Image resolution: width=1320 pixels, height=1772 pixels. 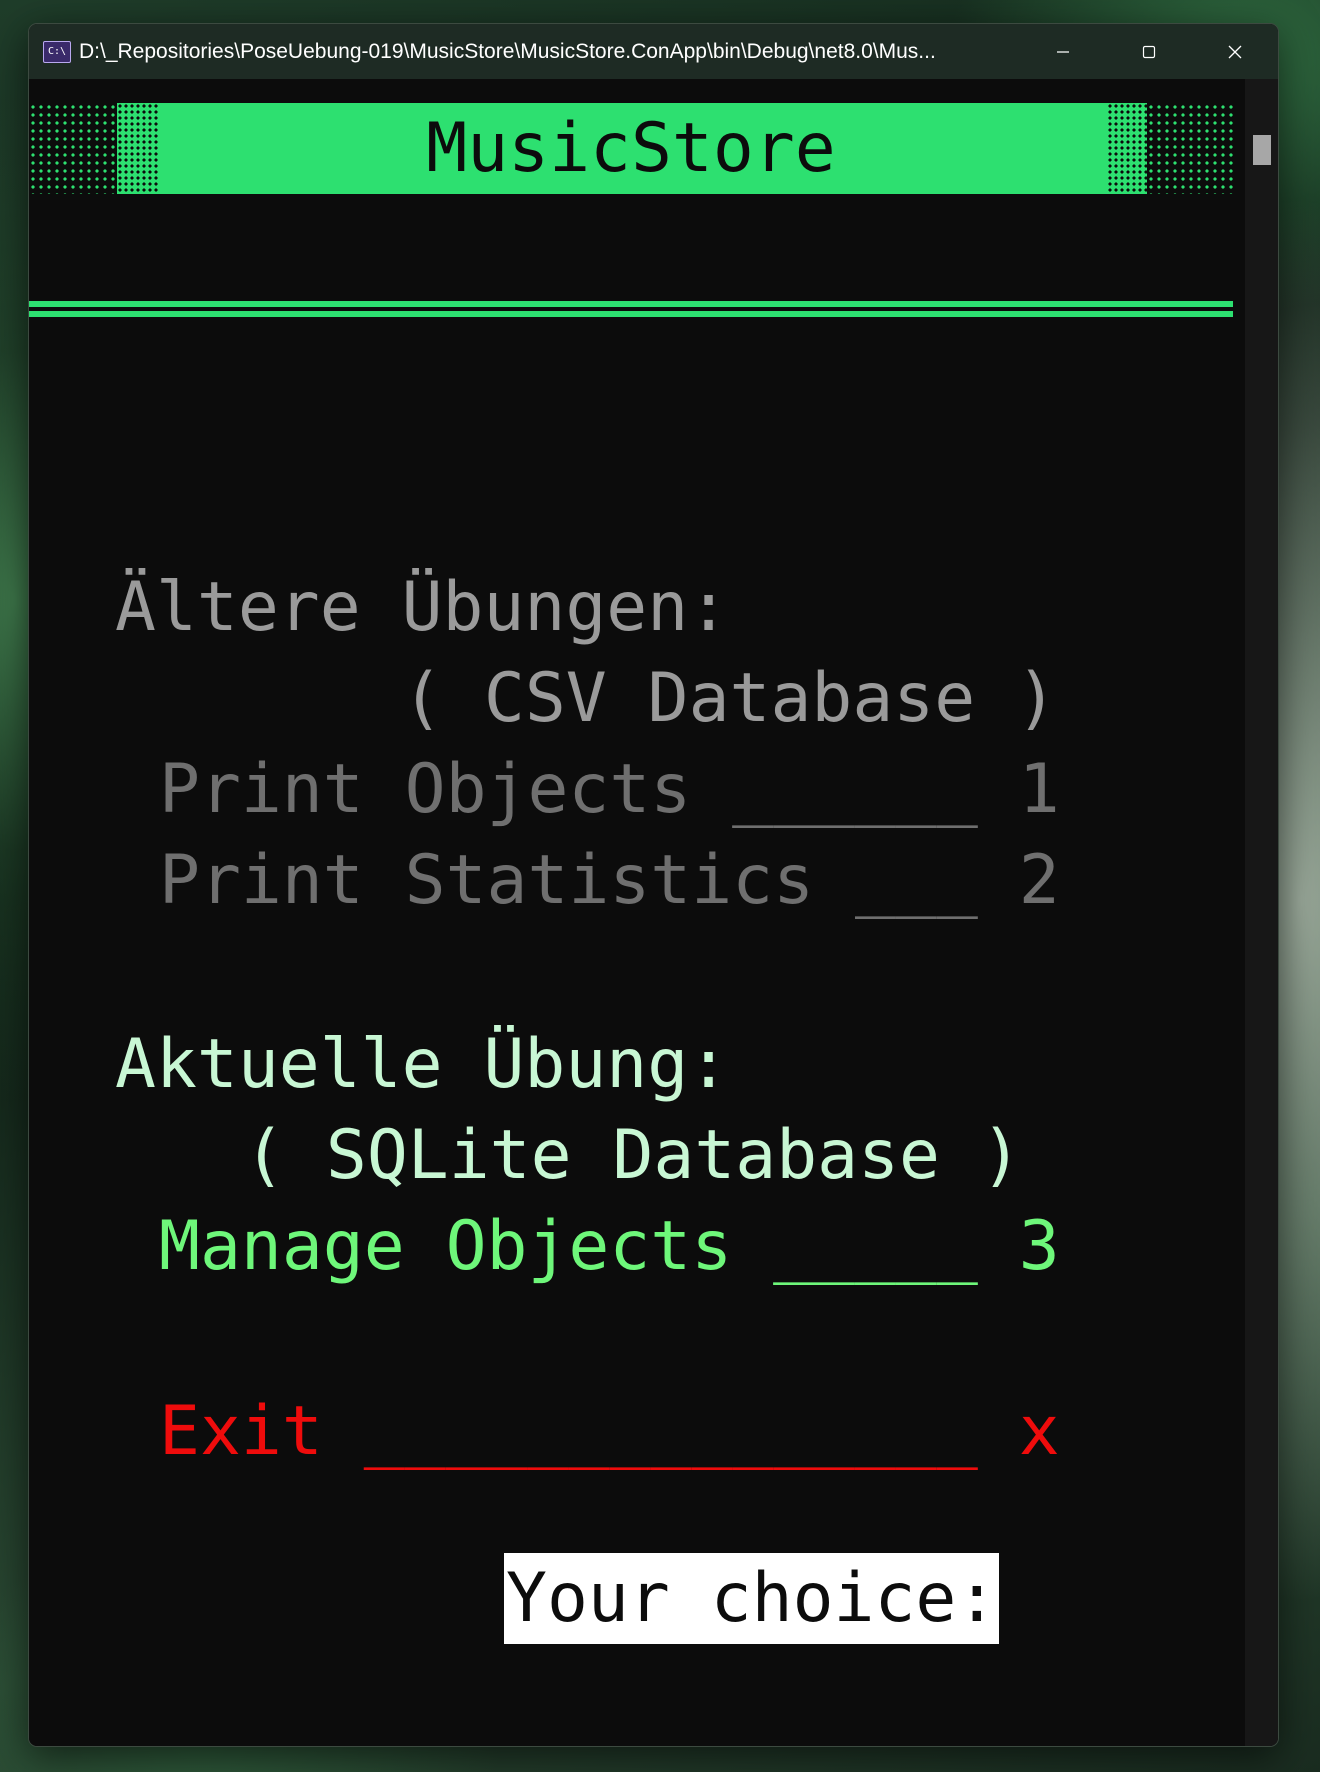 I want to click on scrollbar, so click(x=1261, y=912).